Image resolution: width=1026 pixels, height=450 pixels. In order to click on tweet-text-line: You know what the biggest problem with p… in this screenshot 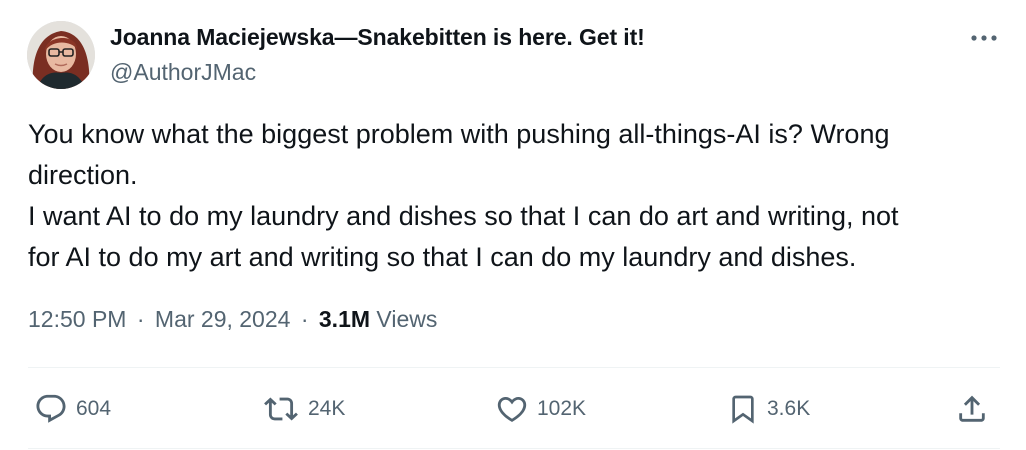, I will do `click(459, 134)`.